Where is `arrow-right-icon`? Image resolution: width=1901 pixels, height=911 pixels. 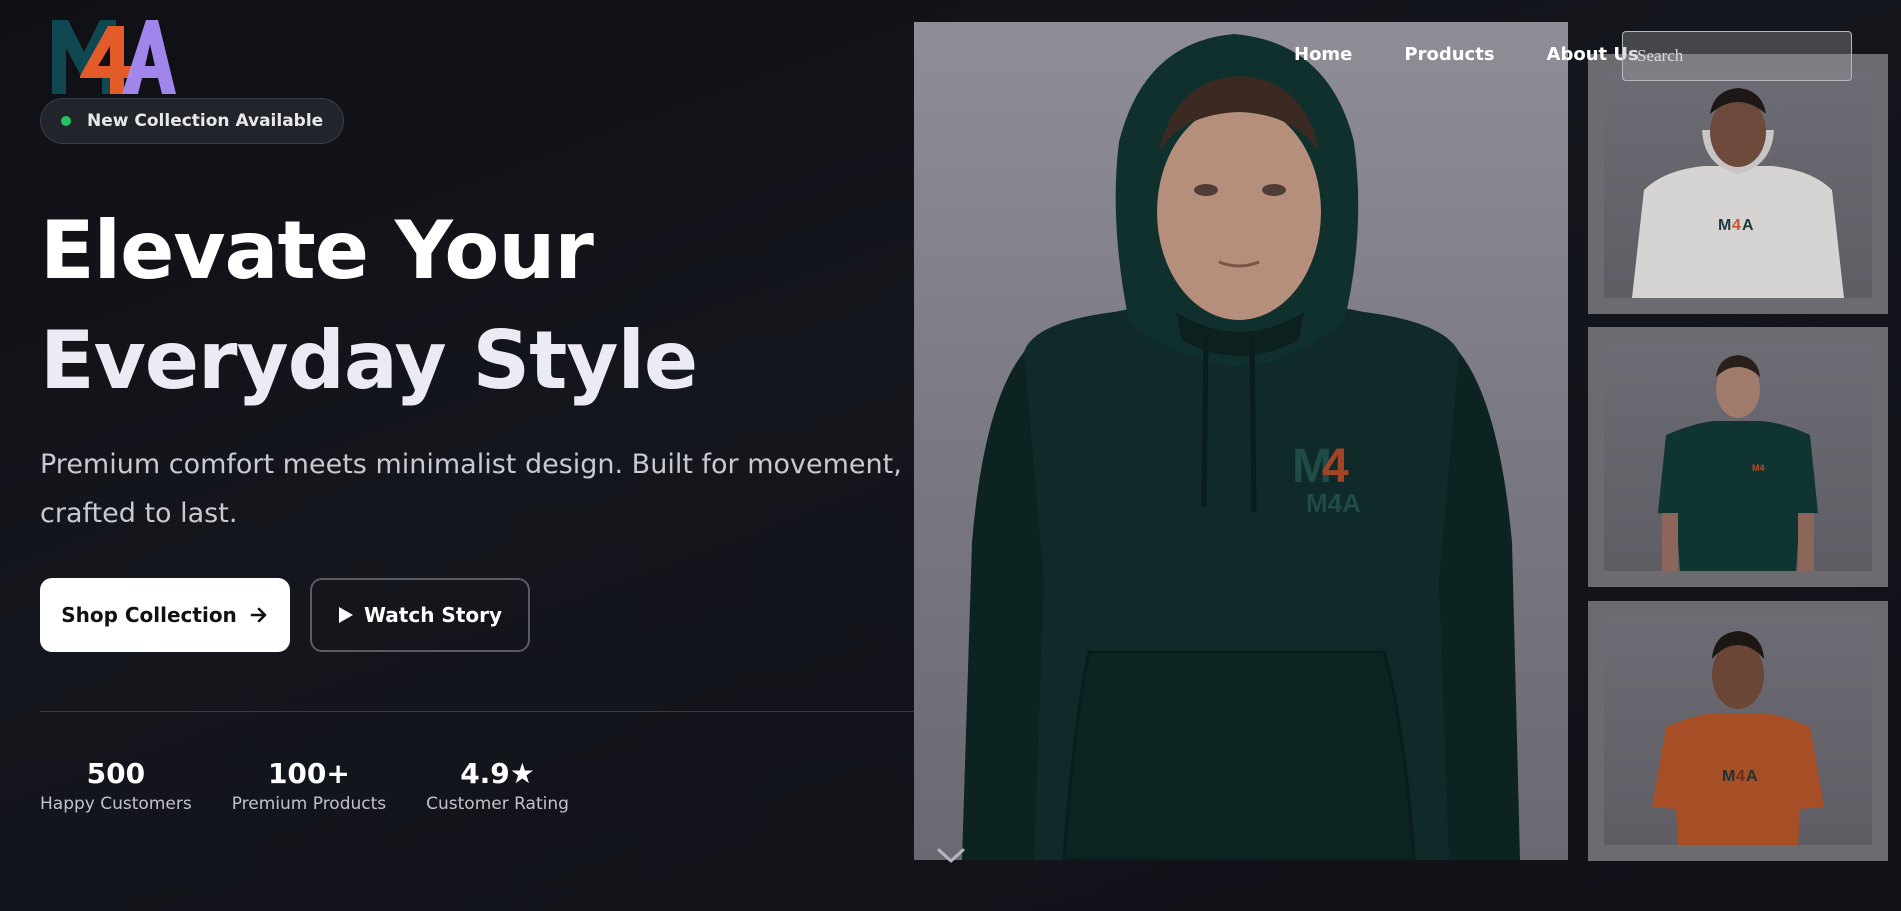 arrow-right-icon is located at coordinates (258, 615).